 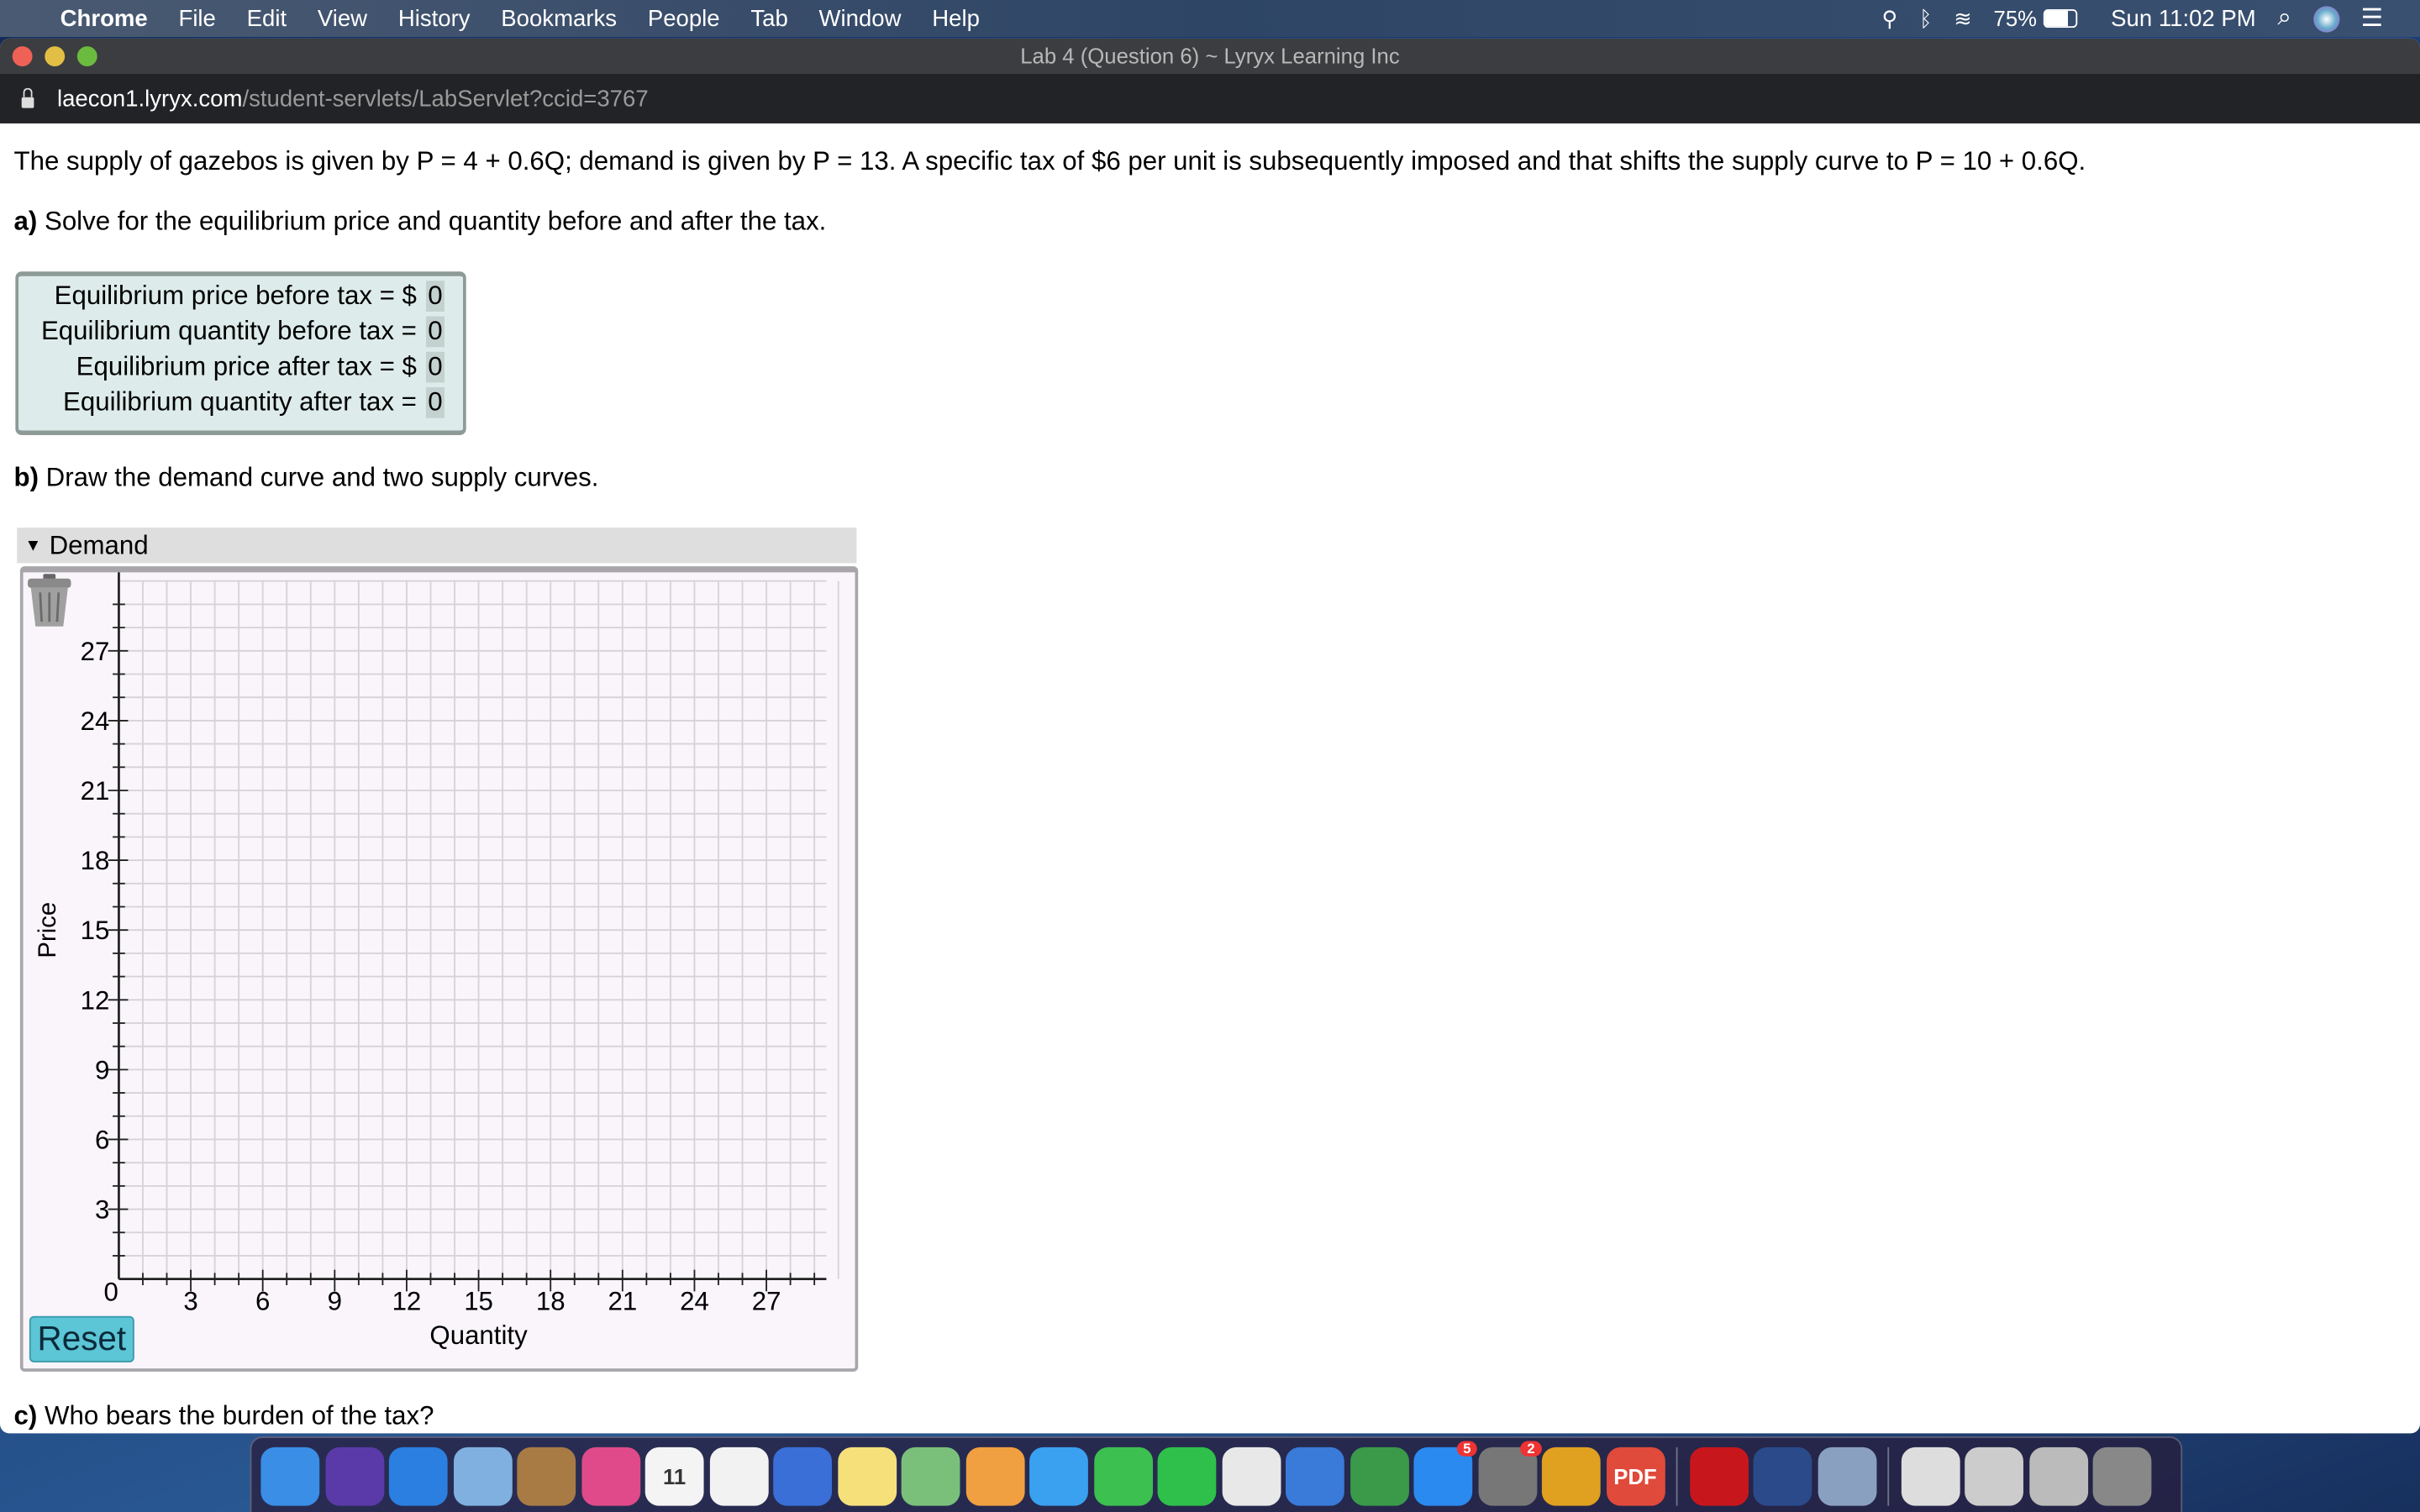 What do you see at coordinates (228, 331) in the screenshot?
I see `quantity-before-label: Equilibrium quantity before tax =` at bounding box center [228, 331].